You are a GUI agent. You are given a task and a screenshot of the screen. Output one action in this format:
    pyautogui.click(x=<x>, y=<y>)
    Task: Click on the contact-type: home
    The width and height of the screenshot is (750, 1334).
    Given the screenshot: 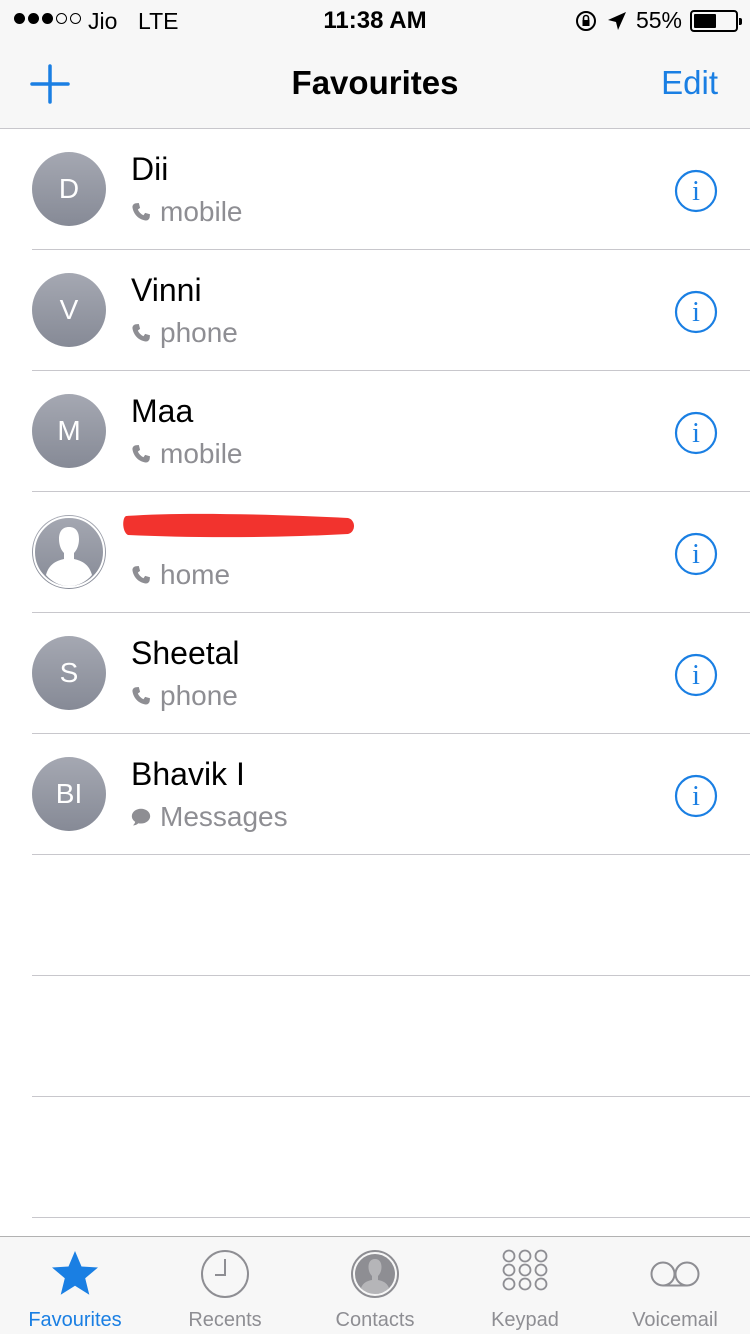 What is the action you would take?
    pyautogui.click(x=195, y=574)
    